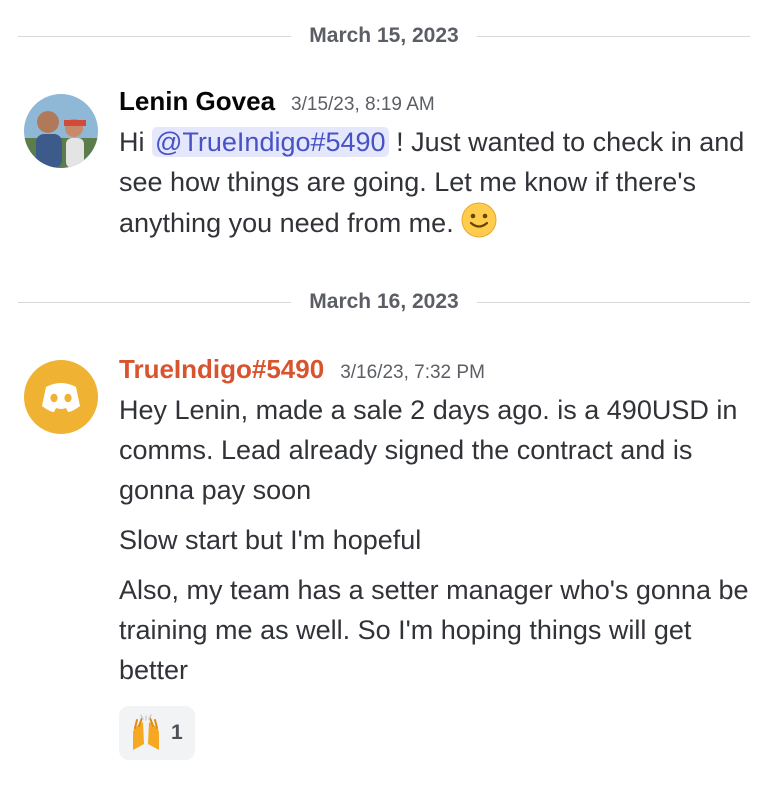 The image size is (768, 791). I want to click on divider-date: March 16, 2023, so click(384, 301).